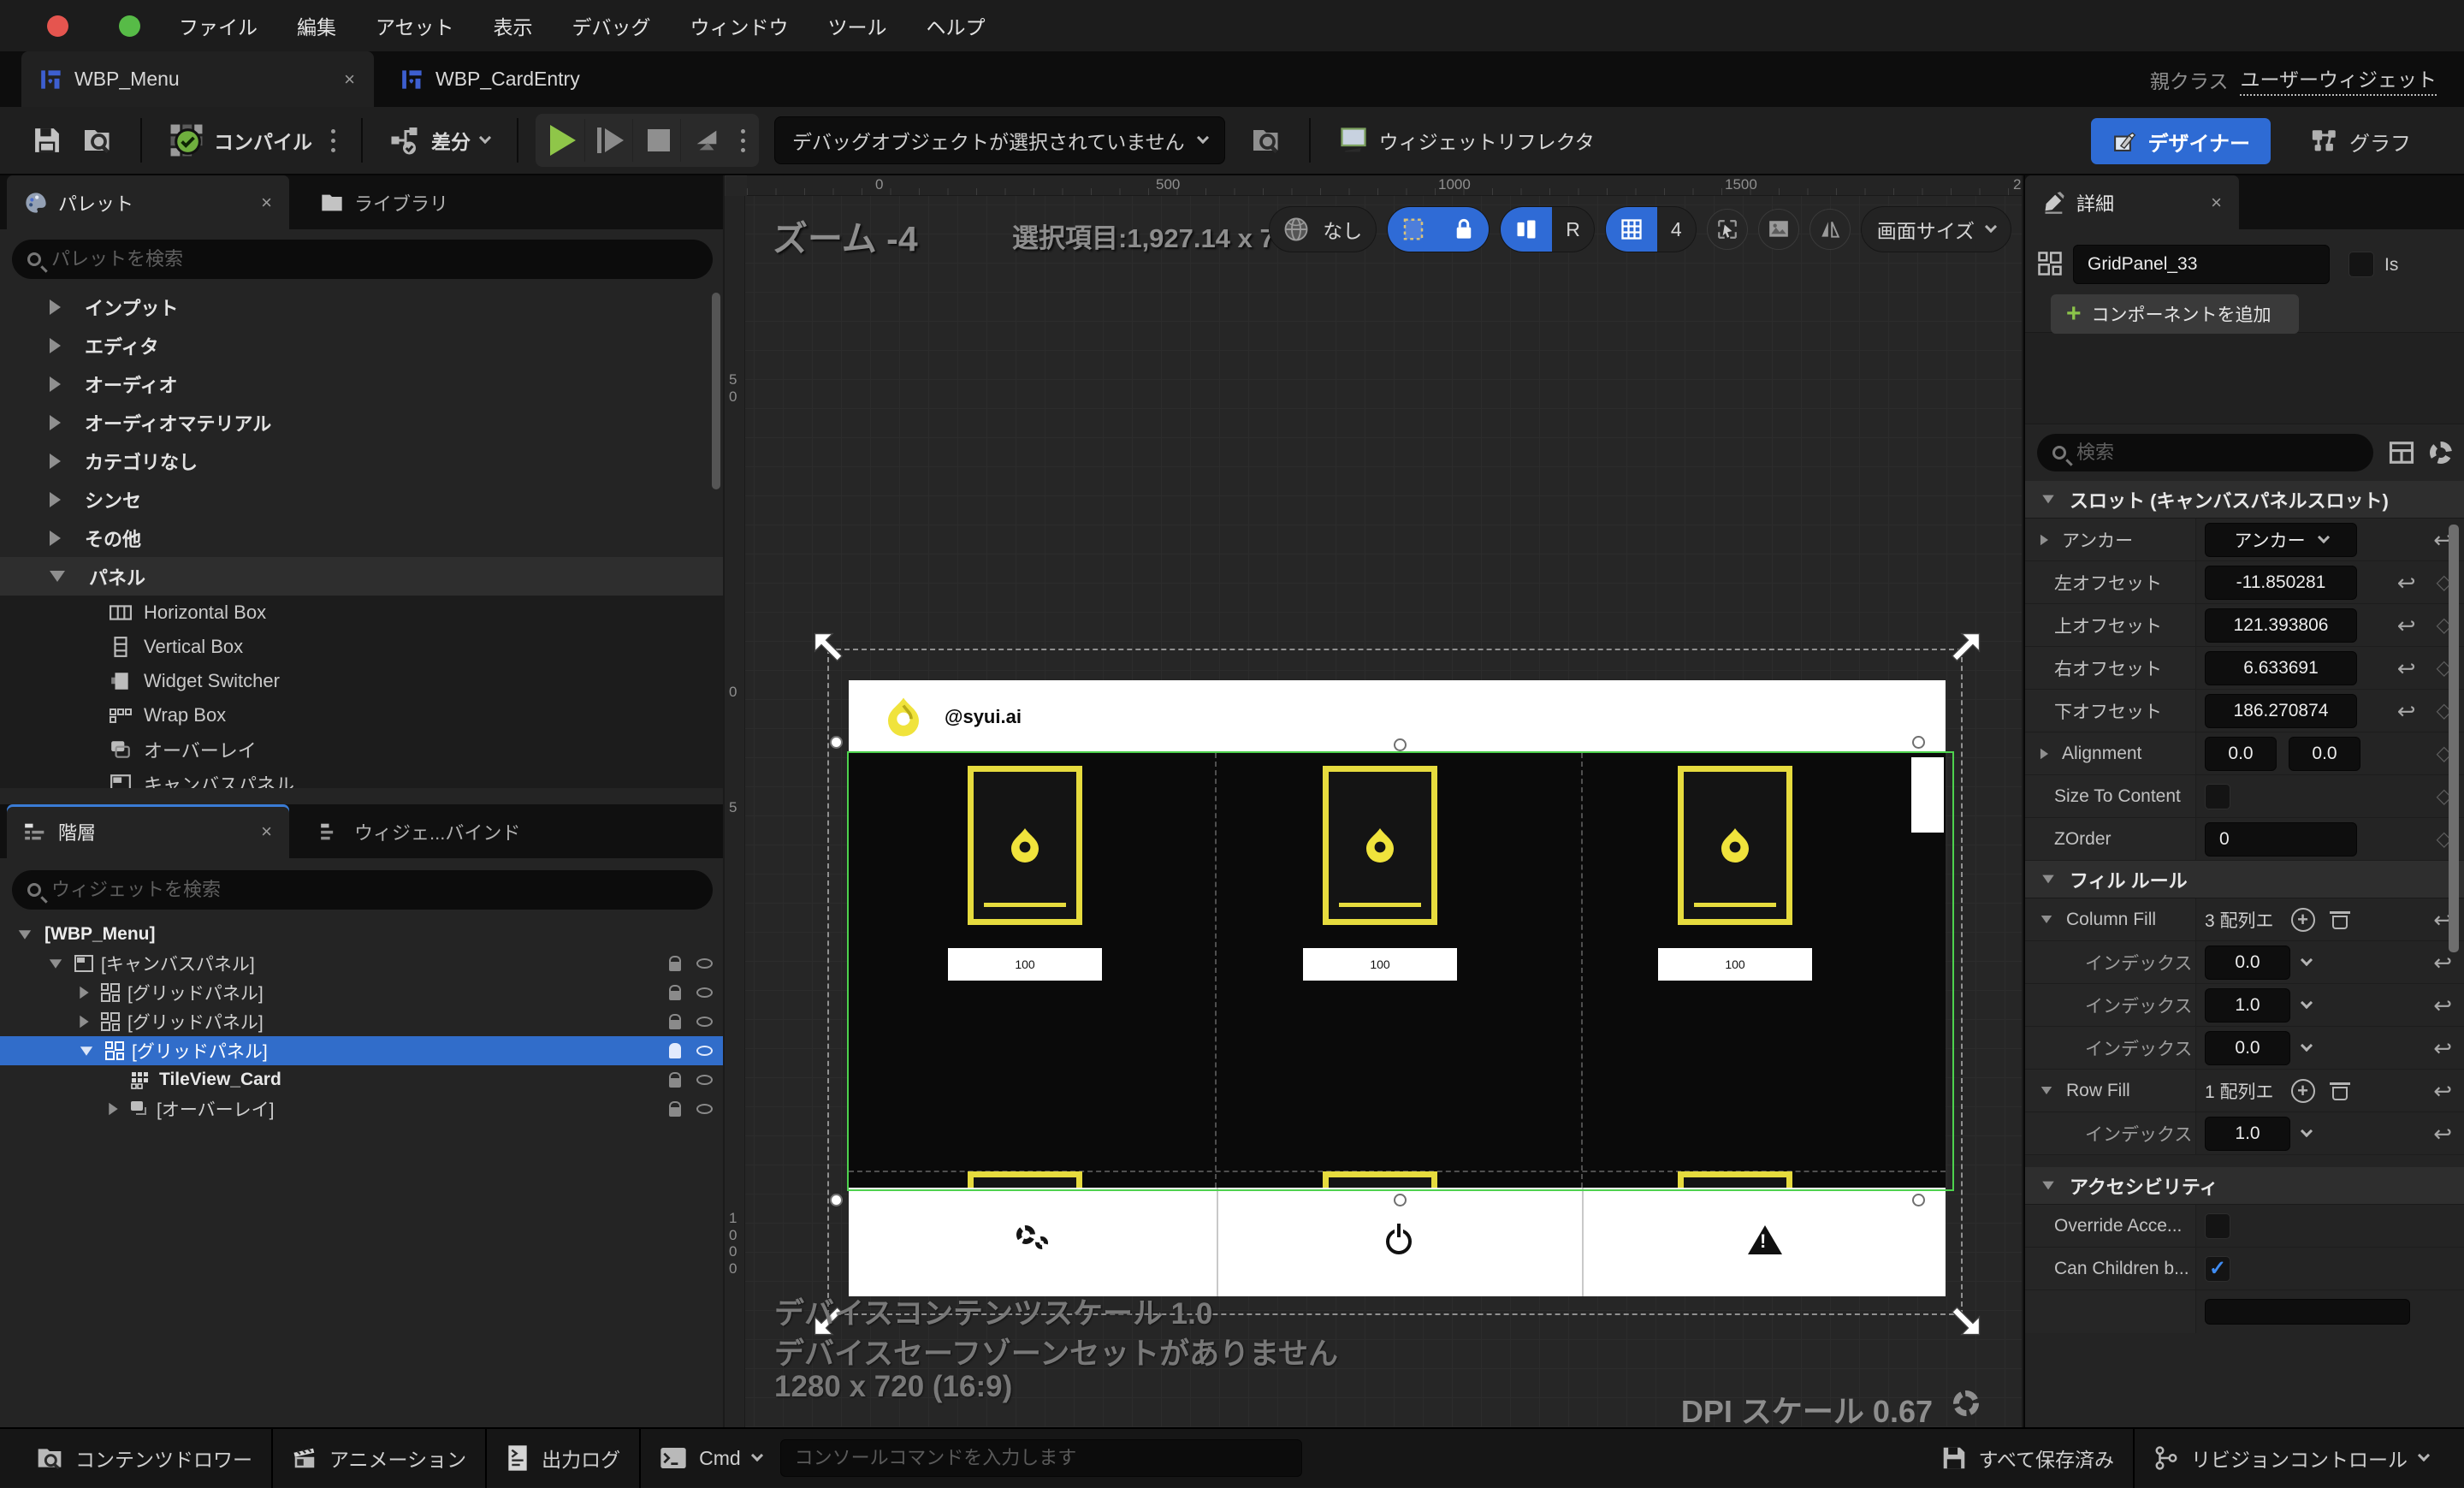  I want to click on tree-row-root: [WBP_Menu], so click(361, 934).